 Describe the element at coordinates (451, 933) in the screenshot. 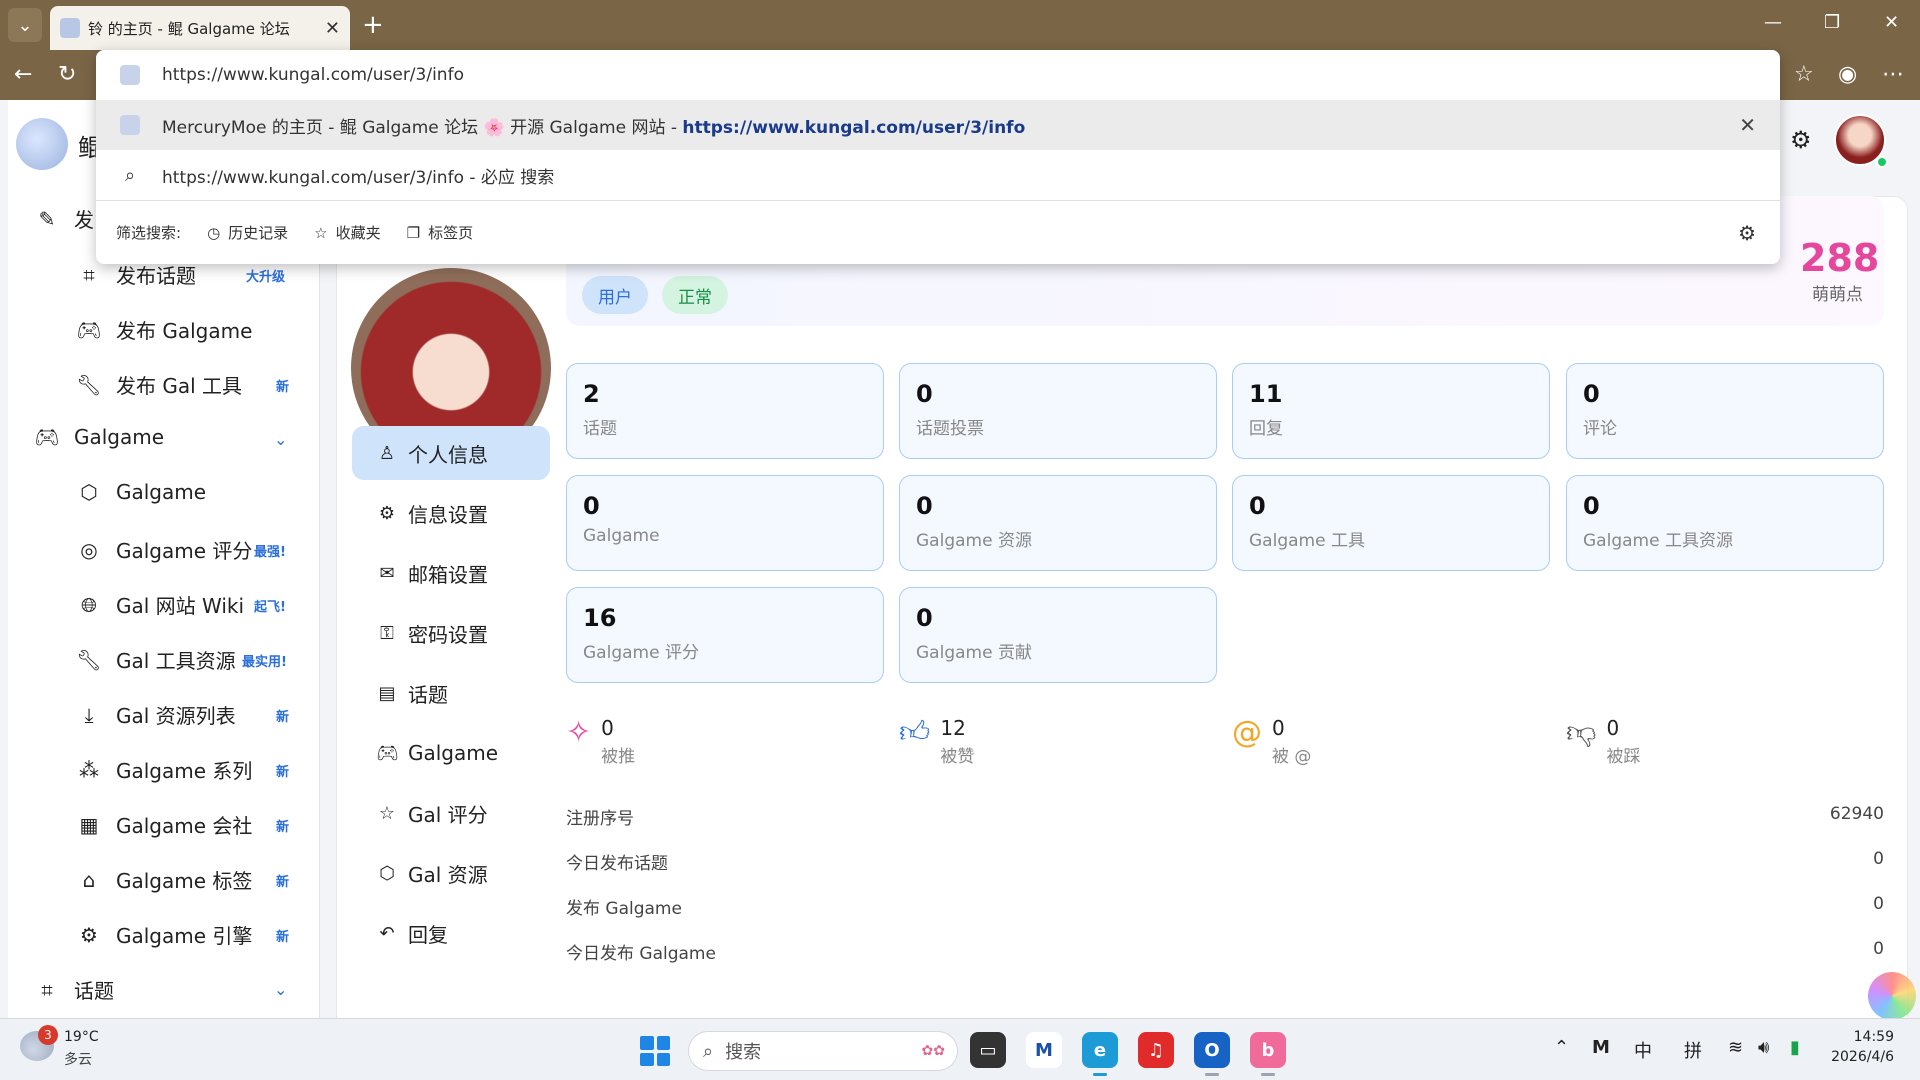

I see `profile-nav-replies: ↶ 回复` at that location.